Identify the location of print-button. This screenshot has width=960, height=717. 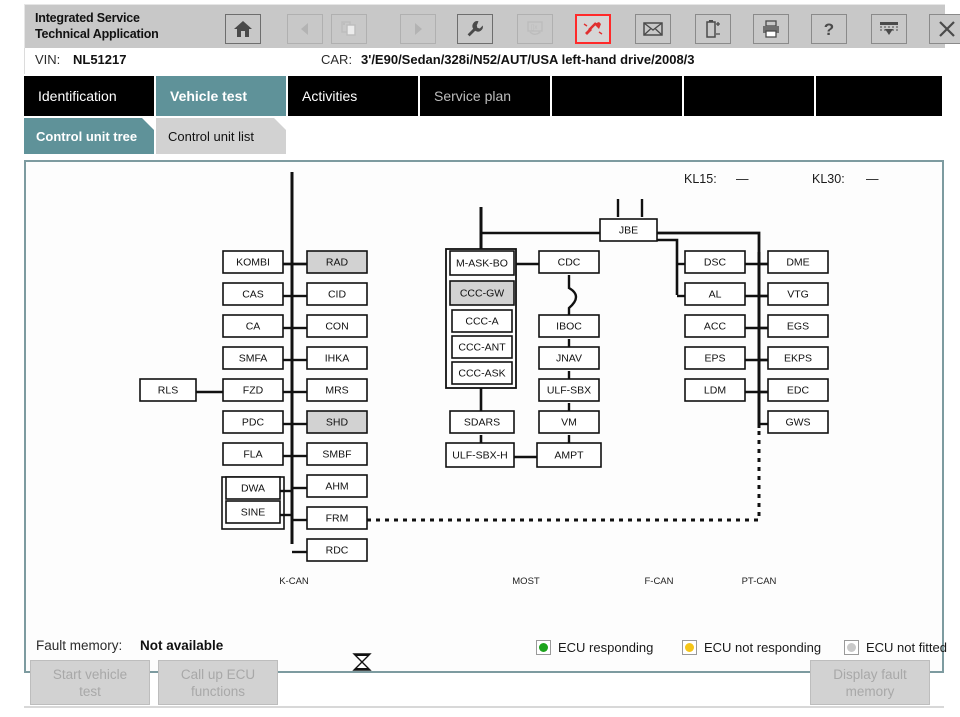
(771, 29).